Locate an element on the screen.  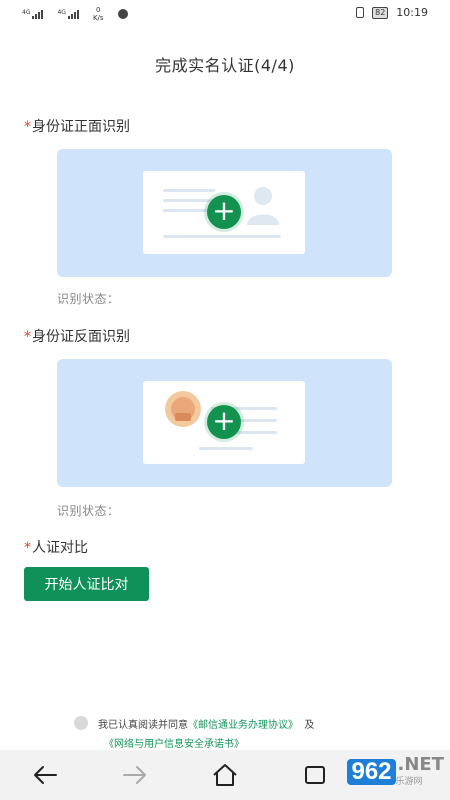
signal-icon: 4G is located at coordinates (33, 13).